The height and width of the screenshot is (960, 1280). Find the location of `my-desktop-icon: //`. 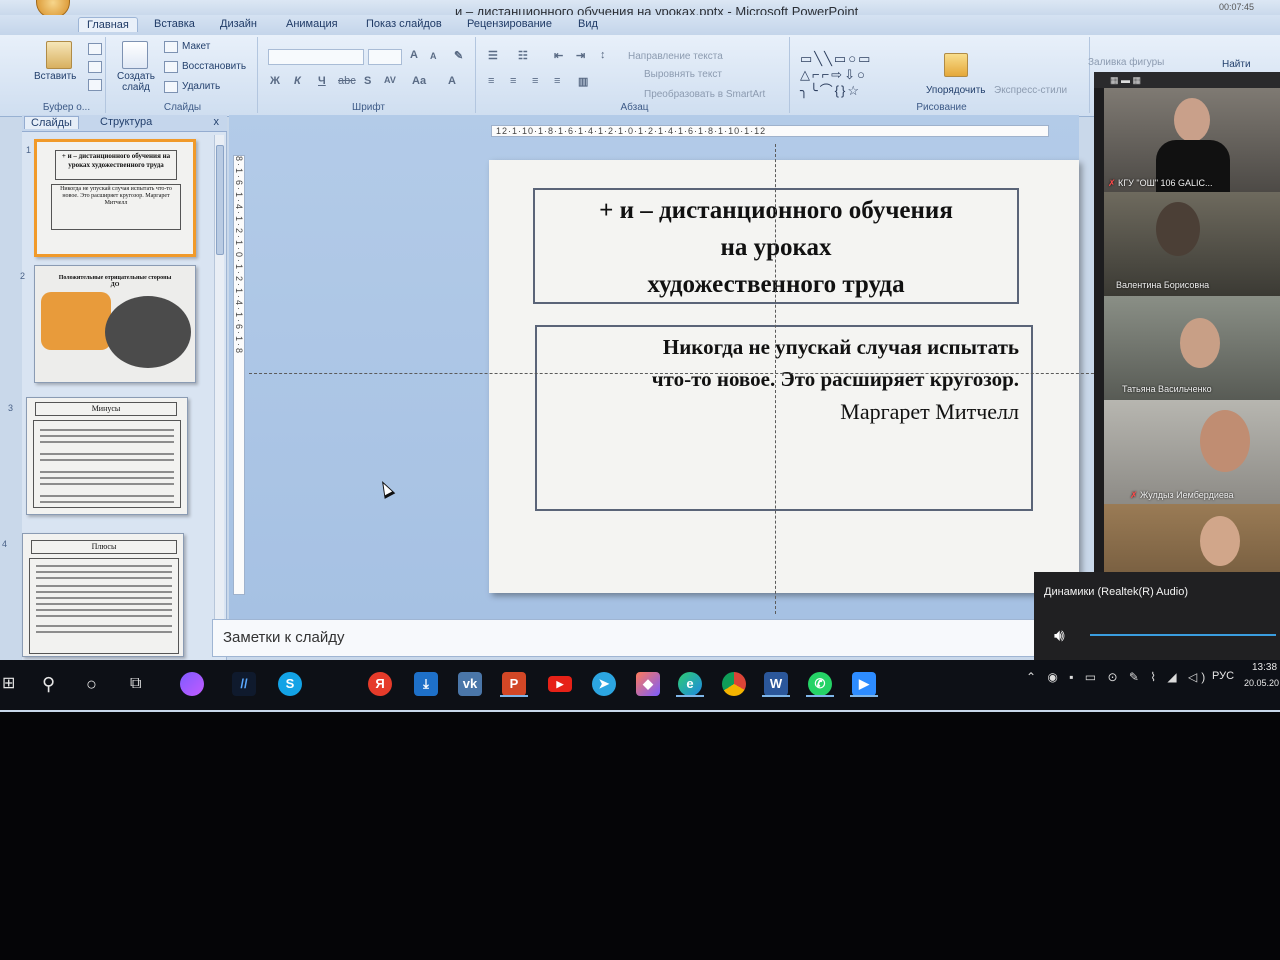

my-desktop-icon: // is located at coordinates (244, 684).